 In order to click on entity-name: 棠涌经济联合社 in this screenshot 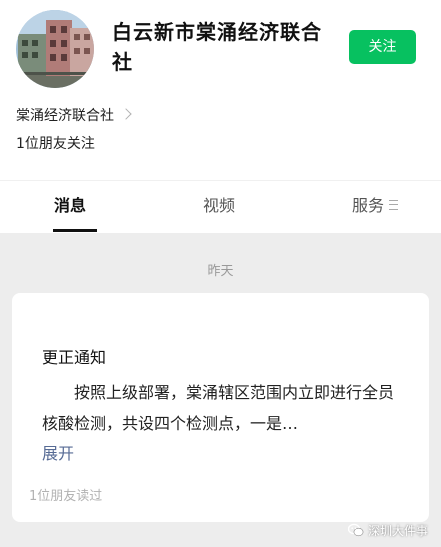, I will do `click(65, 116)`.